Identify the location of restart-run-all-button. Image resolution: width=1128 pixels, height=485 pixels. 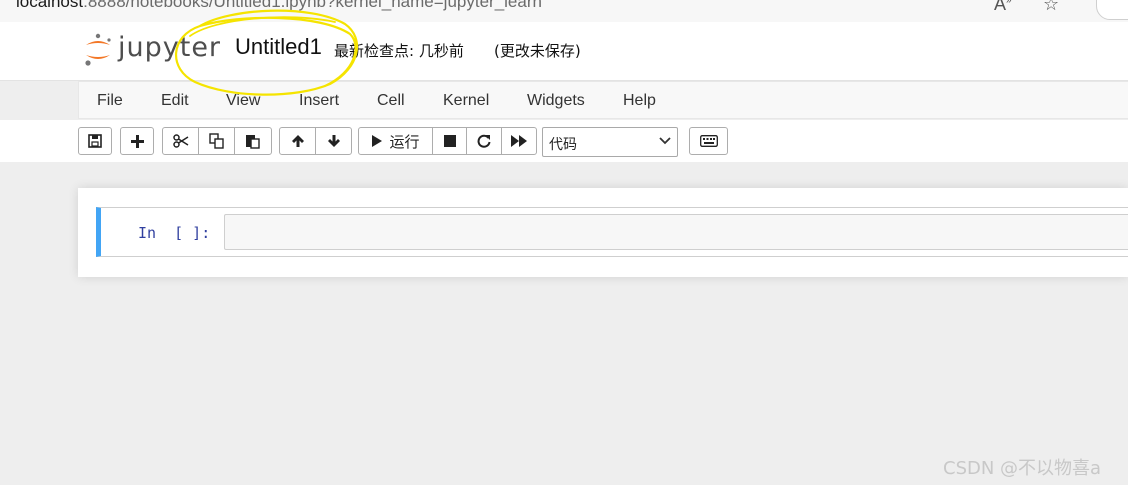
(519, 141).